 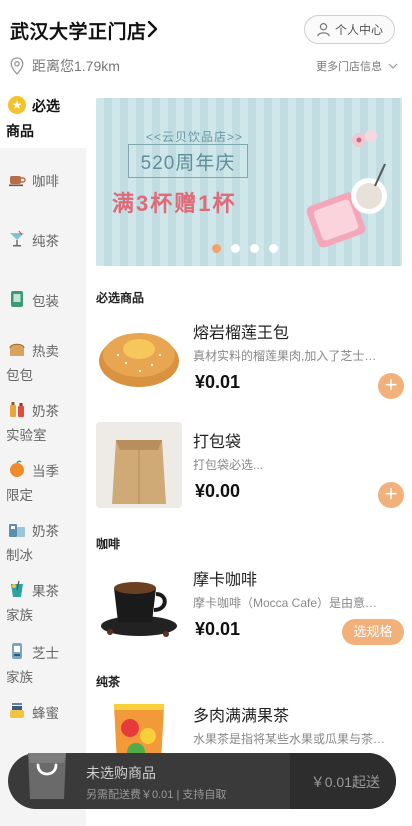 What do you see at coordinates (45, 301) in the screenshot?
I see `sidebar-item-label: 包装` at bounding box center [45, 301].